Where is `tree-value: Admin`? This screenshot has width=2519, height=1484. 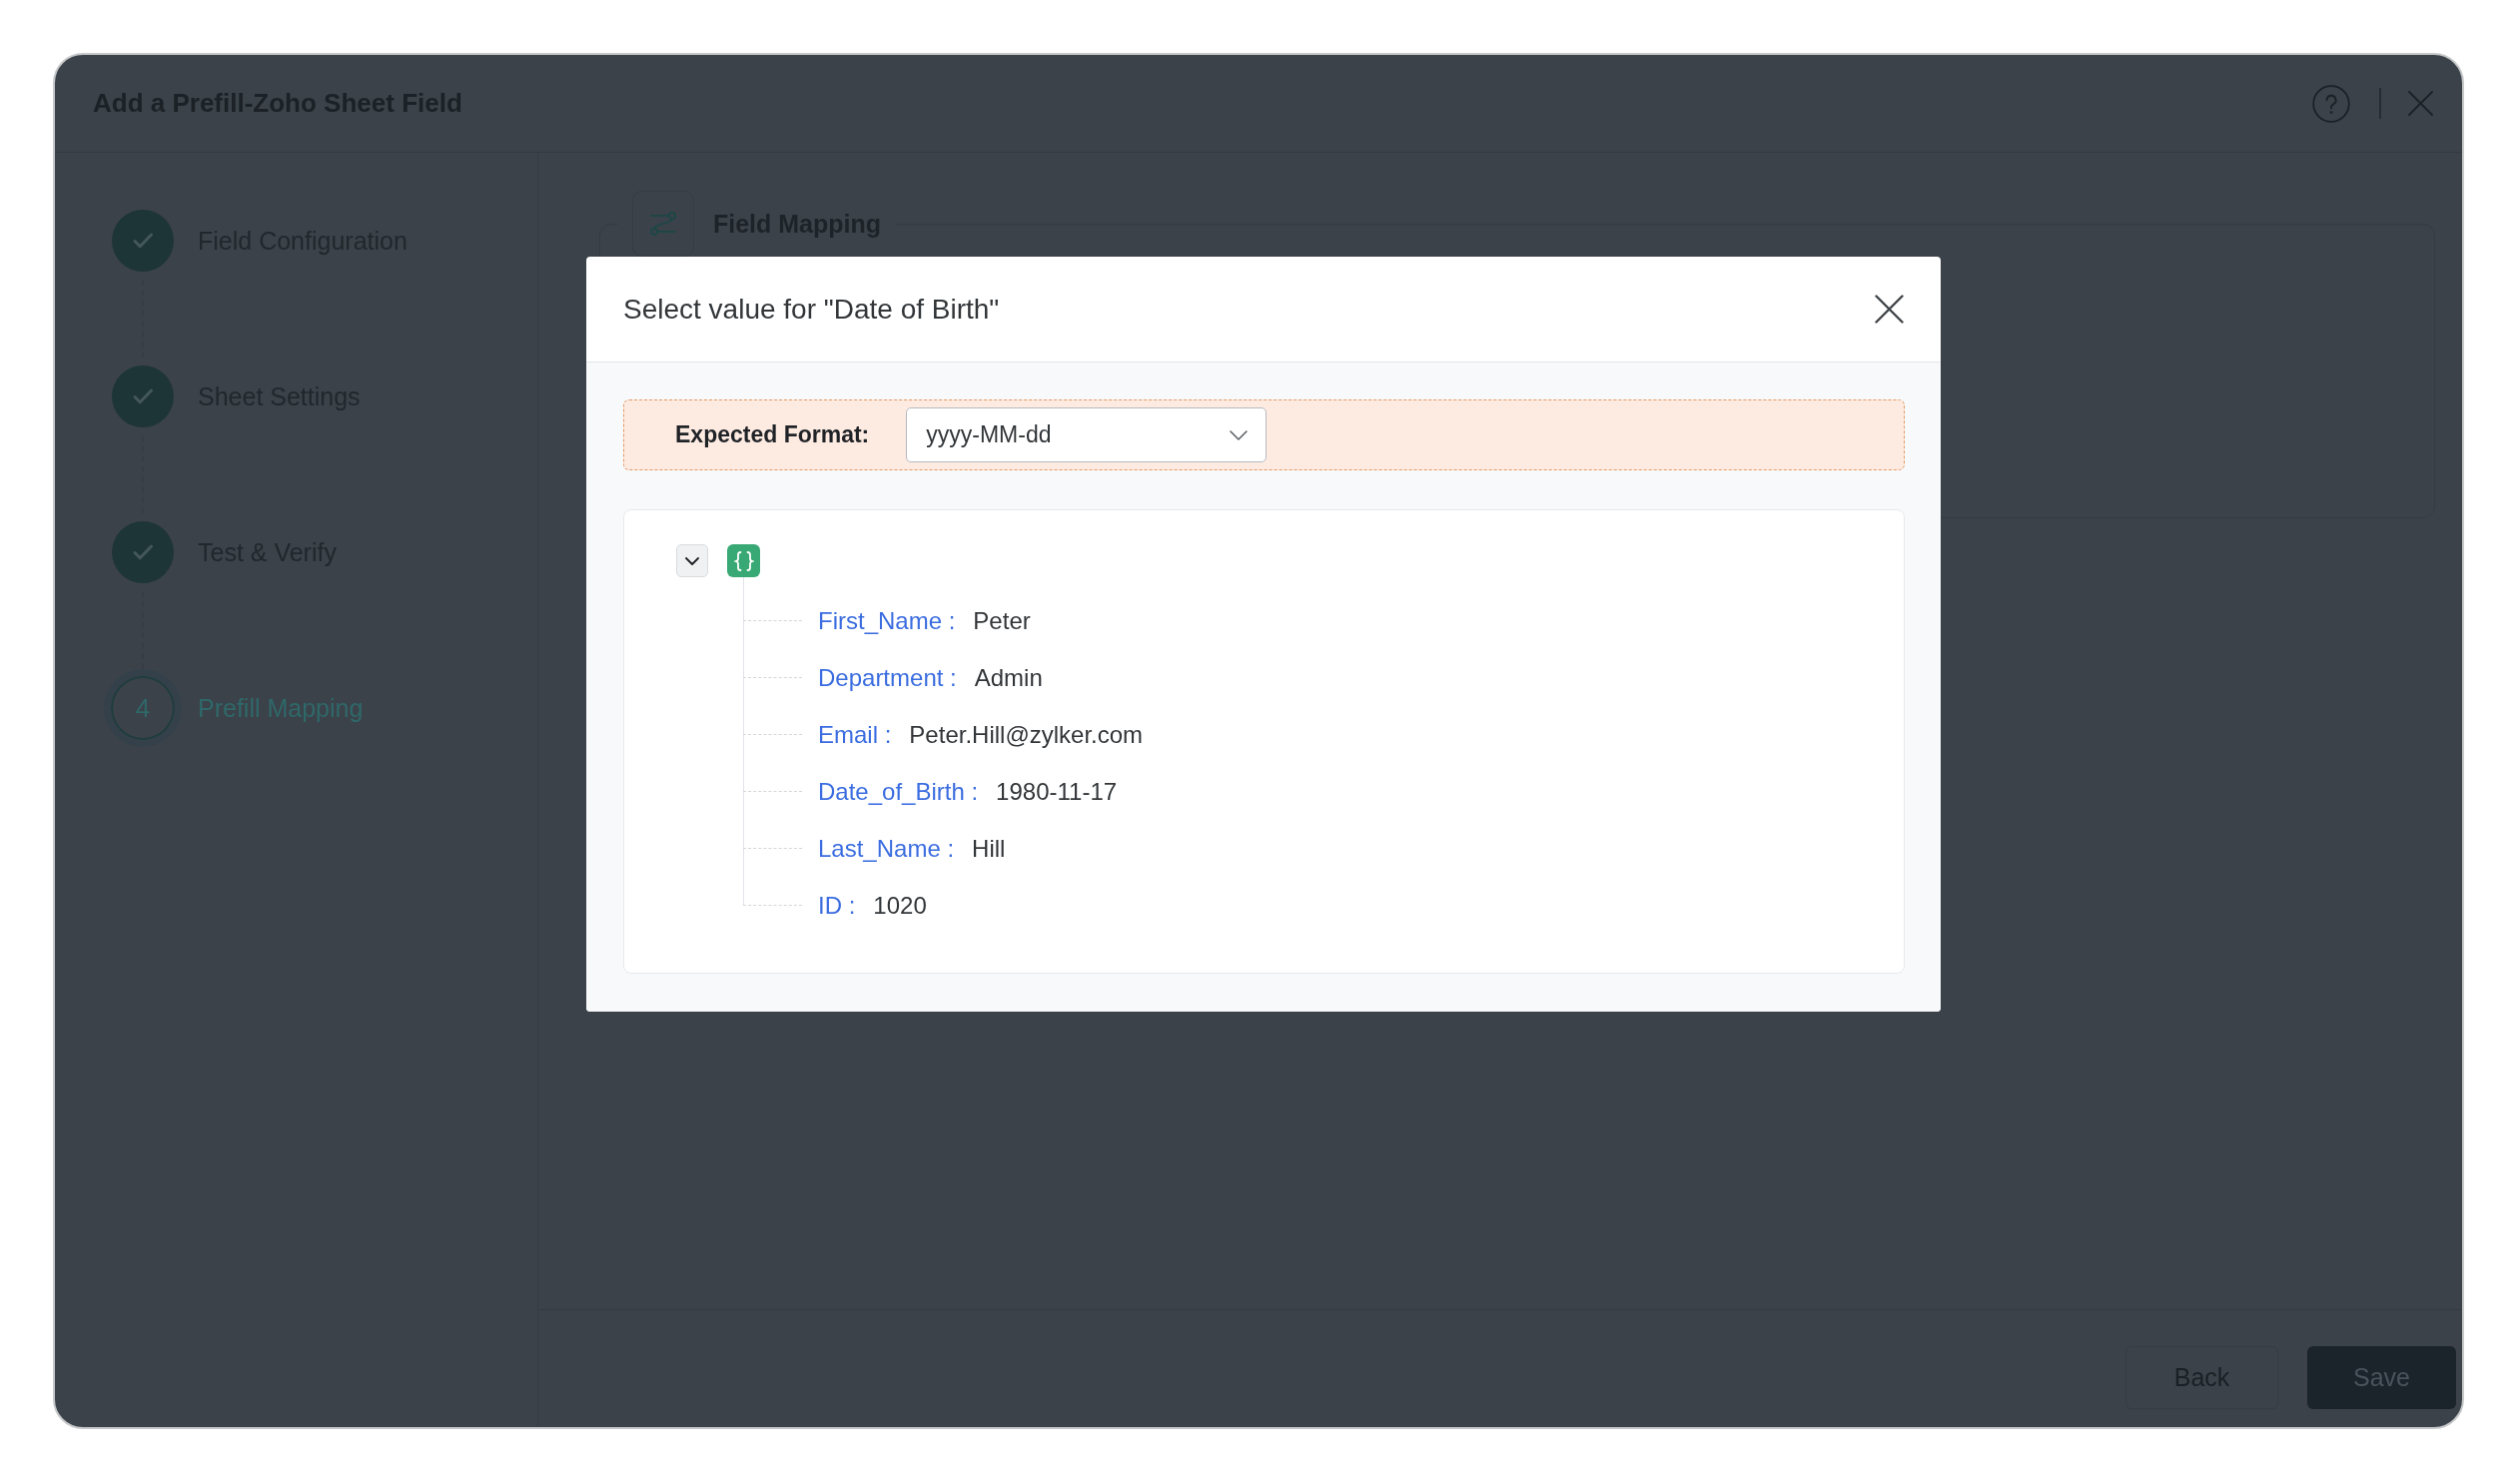
tree-value: Admin is located at coordinates (1008, 677).